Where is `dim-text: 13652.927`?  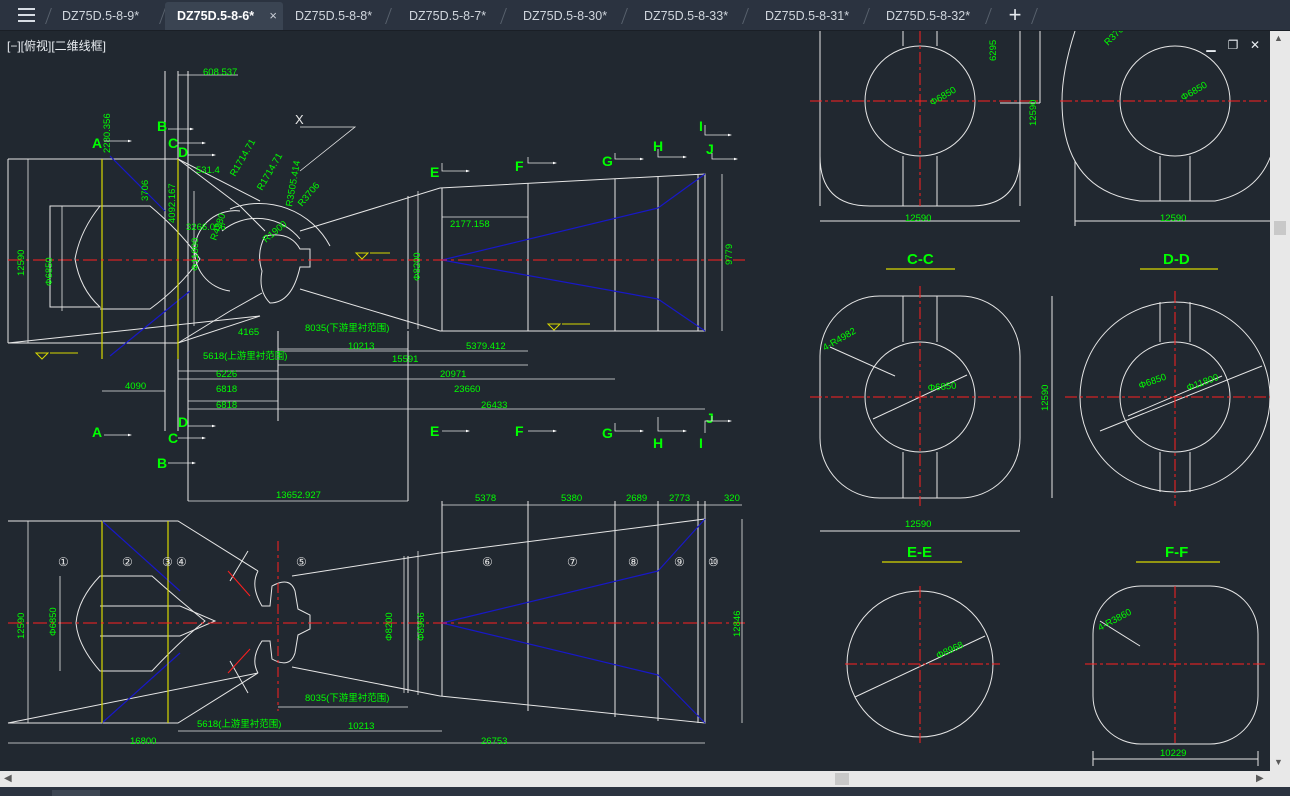
dim-text: 13652.927 is located at coordinates (298, 495).